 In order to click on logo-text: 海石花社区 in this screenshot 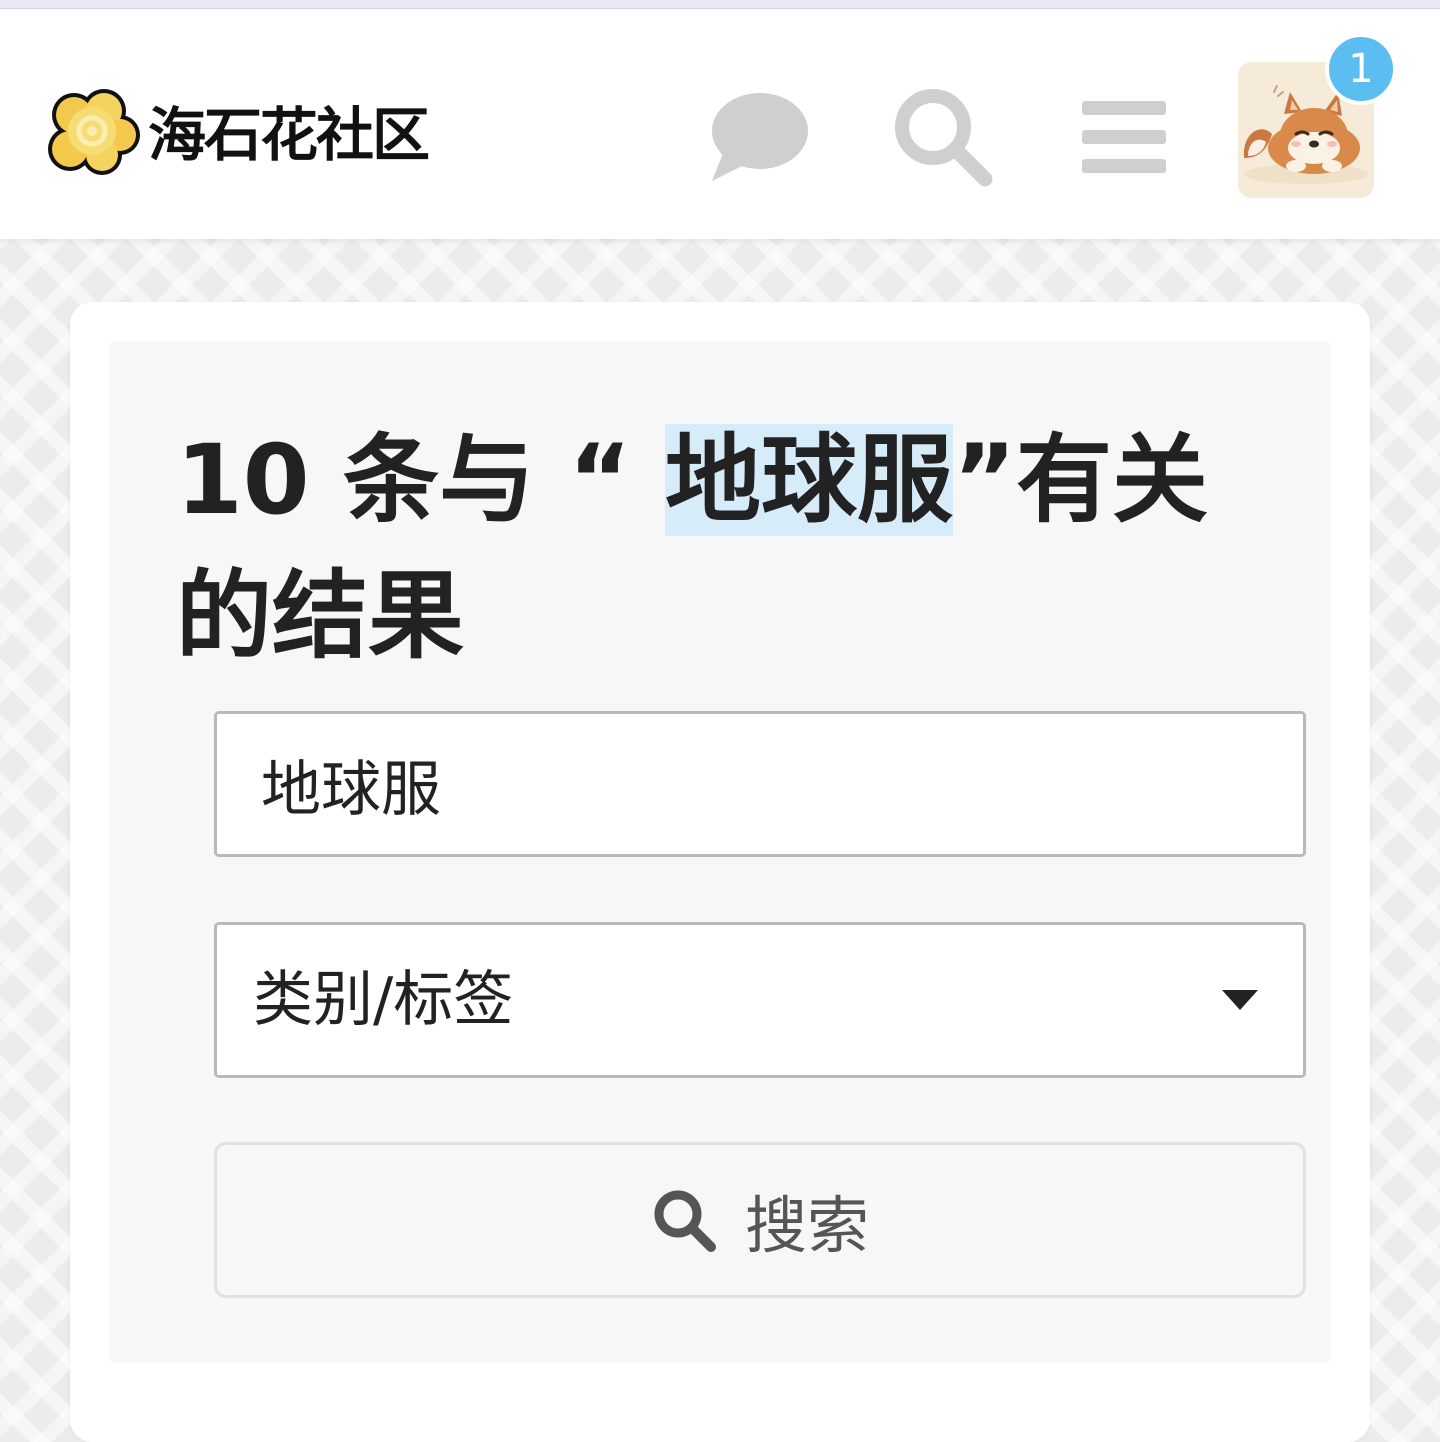, I will do `click(289, 135)`.